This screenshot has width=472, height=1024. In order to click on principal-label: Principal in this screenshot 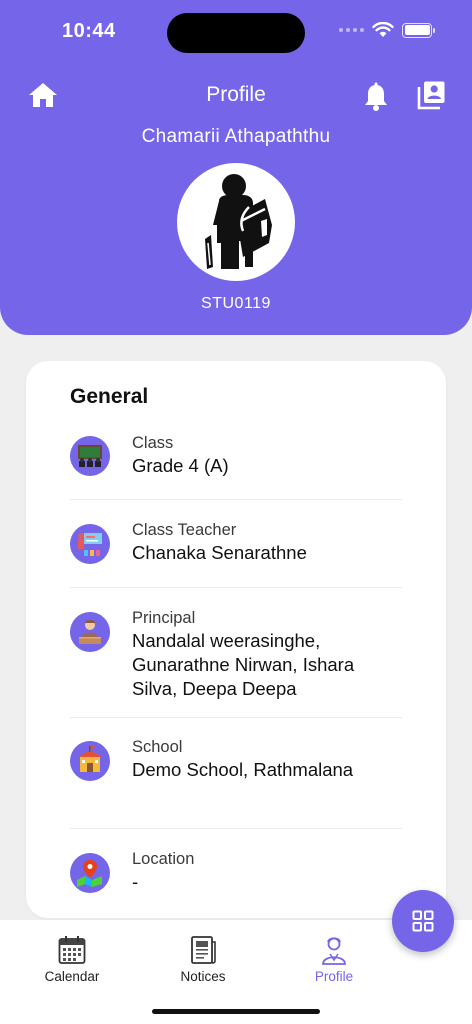, I will do `click(164, 618)`.